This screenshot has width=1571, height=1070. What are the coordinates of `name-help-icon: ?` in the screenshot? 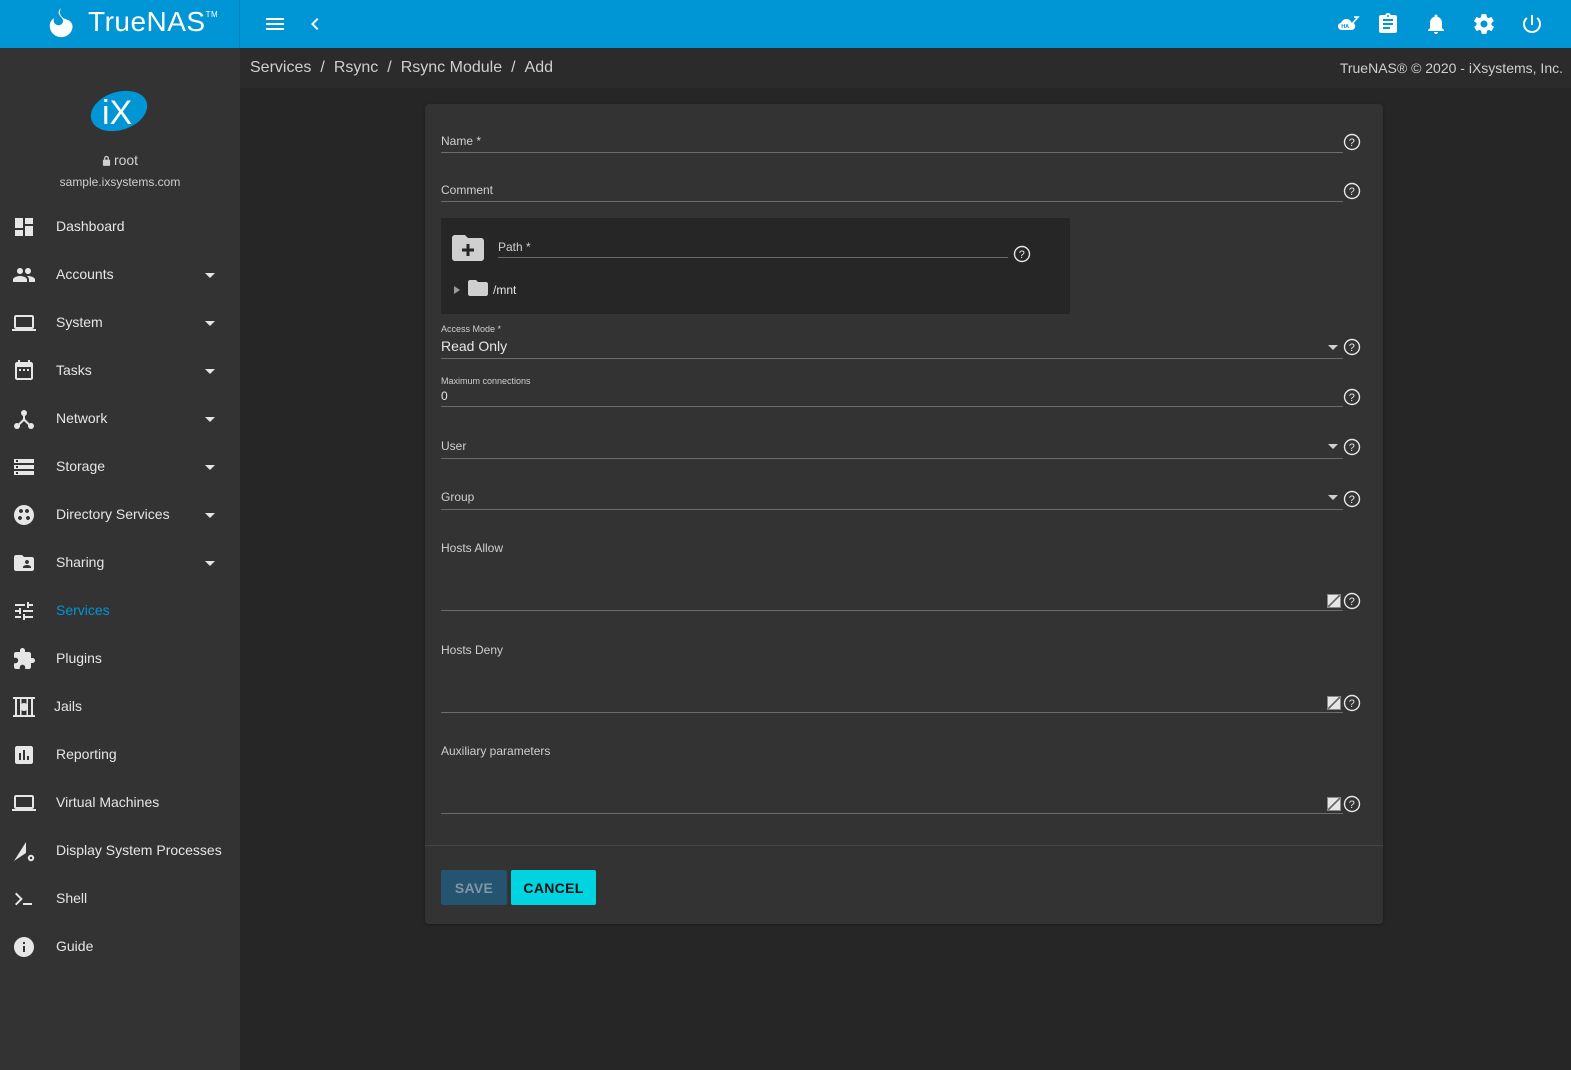 It's located at (1352, 142).